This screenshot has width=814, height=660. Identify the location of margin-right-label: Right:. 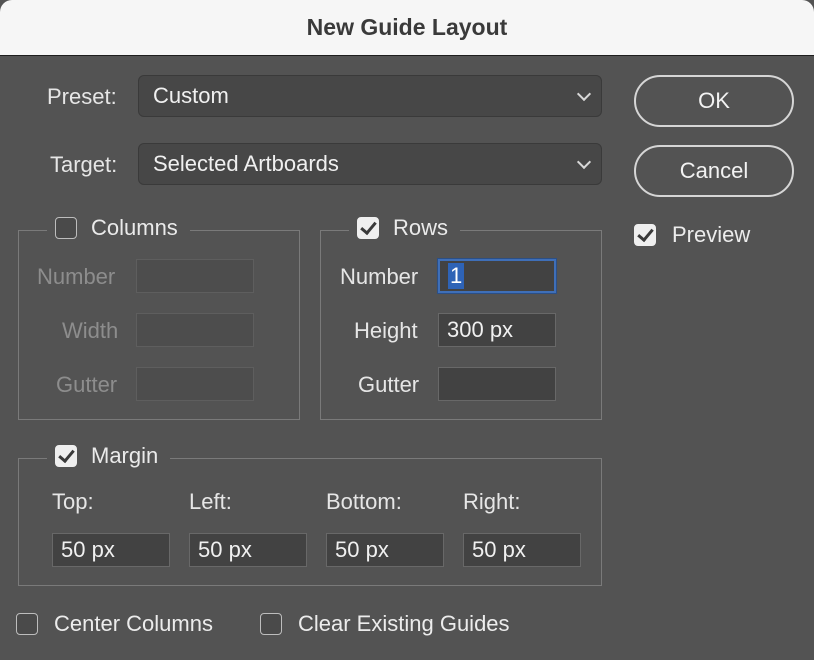
(492, 501).